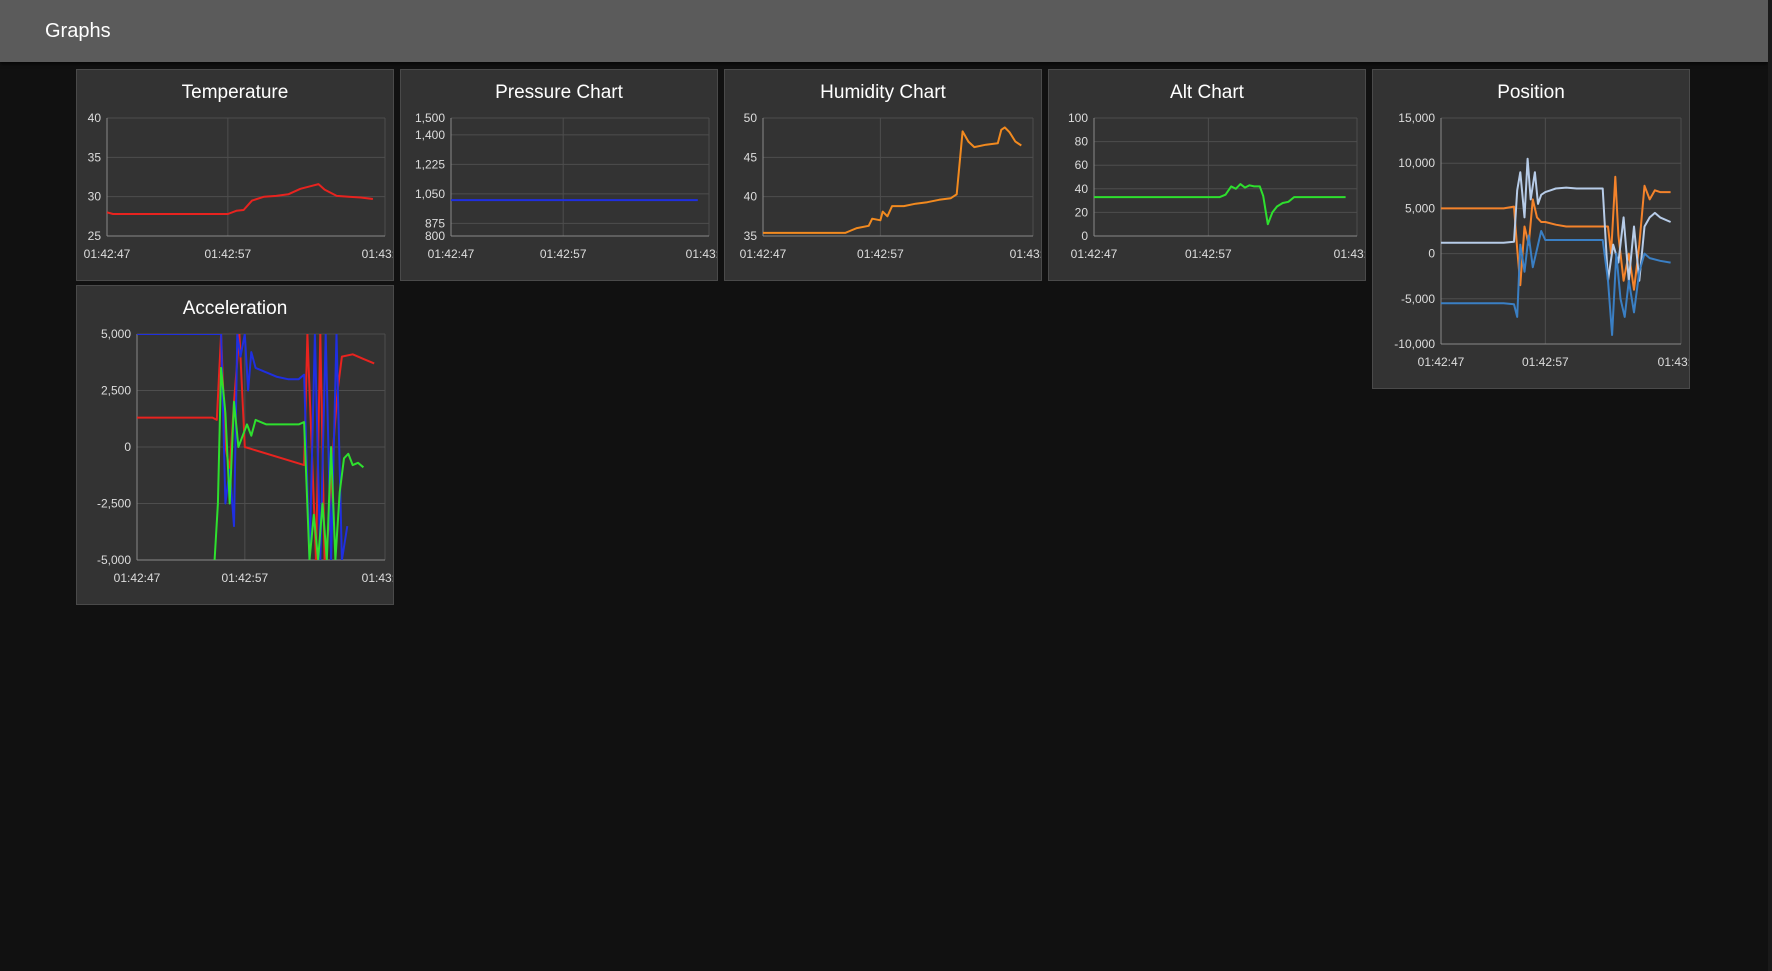 The height and width of the screenshot is (971, 1772). What do you see at coordinates (1416, 118) in the screenshot?
I see `position-ytick-label: 15,000` at bounding box center [1416, 118].